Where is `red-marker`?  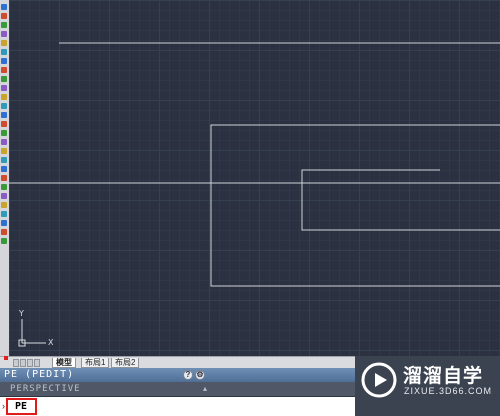 red-marker is located at coordinates (6, 358).